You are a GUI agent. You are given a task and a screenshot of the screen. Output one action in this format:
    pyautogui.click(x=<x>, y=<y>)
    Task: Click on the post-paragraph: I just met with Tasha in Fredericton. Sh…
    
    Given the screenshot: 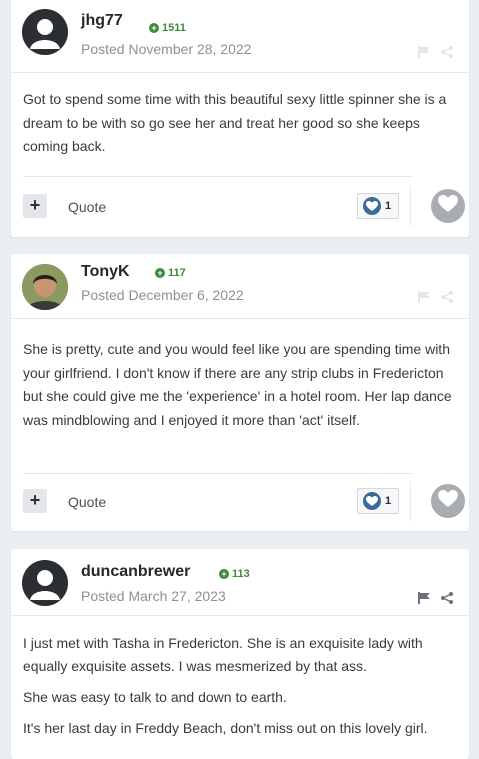 What is the action you would take?
    pyautogui.click(x=223, y=654)
    